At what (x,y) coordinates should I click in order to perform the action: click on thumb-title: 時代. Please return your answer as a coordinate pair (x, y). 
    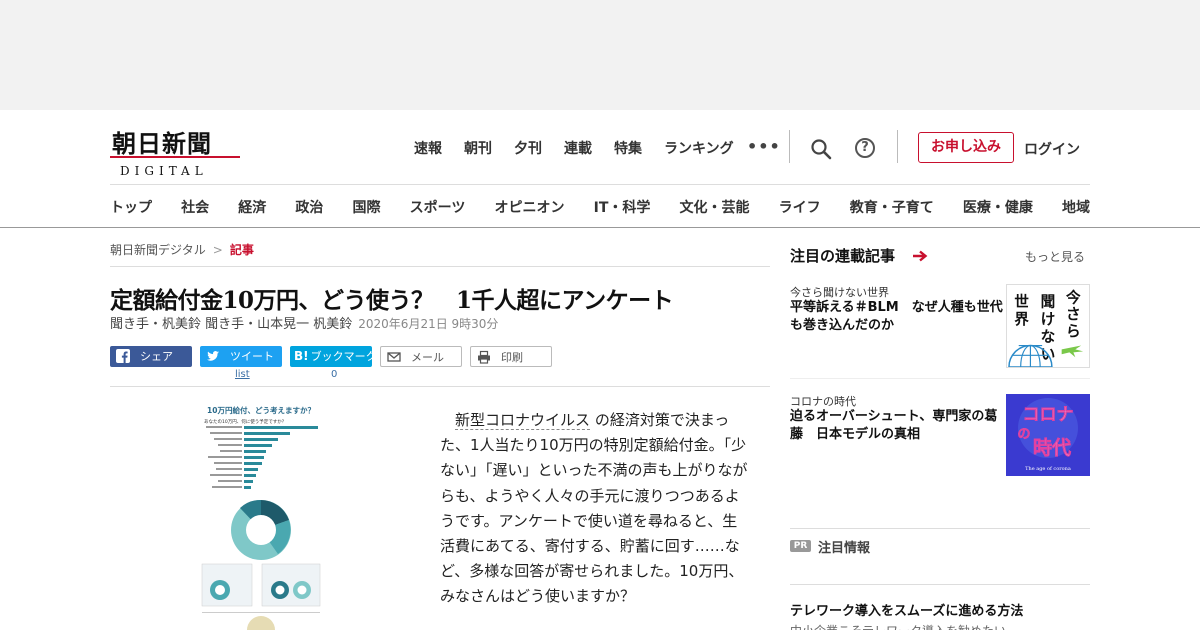
    Looking at the image, I should click on (1052, 448).